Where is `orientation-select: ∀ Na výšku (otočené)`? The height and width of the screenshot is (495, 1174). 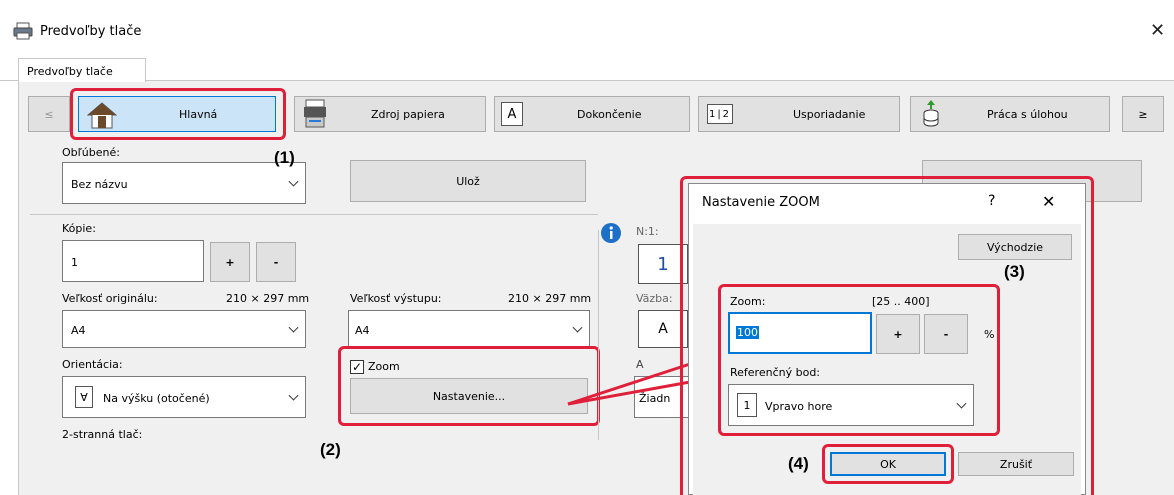
orientation-select: ∀ Na výšku (otočené) is located at coordinates (184, 397).